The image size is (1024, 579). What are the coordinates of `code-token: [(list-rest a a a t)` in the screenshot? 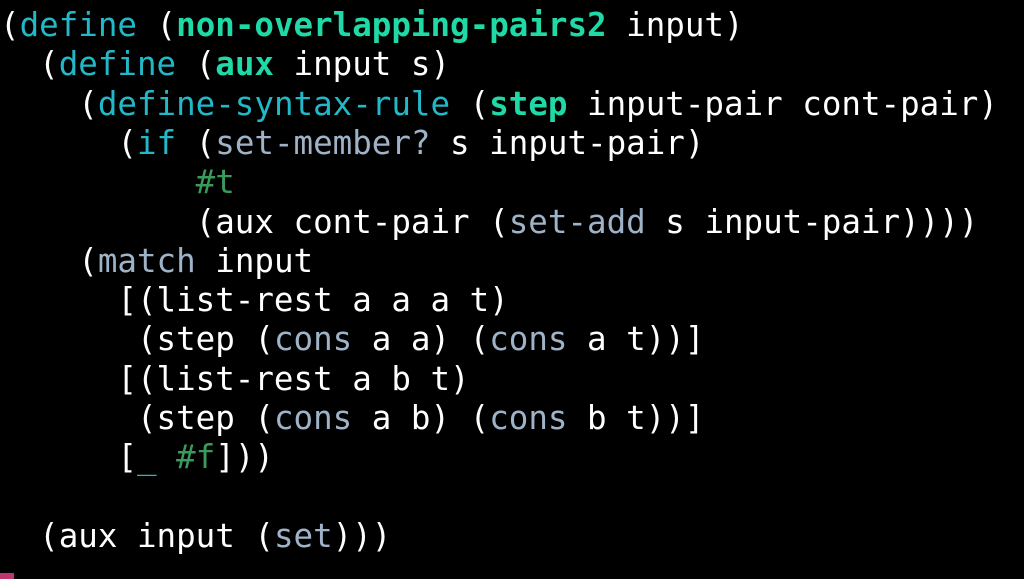 It's located at (254, 300).